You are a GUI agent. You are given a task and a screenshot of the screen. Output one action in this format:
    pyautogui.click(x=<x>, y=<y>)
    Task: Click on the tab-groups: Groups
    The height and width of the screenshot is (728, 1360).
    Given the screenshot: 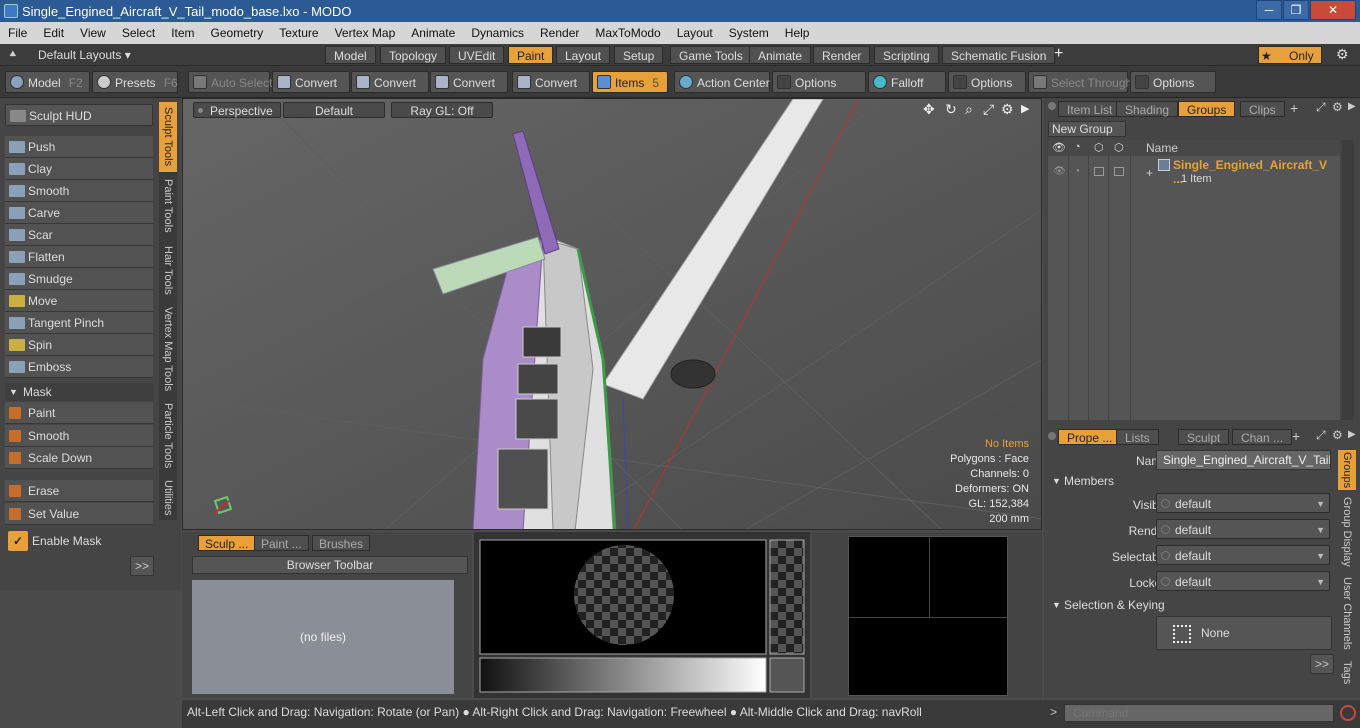 What is the action you would take?
    pyautogui.click(x=1207, y=109)
    